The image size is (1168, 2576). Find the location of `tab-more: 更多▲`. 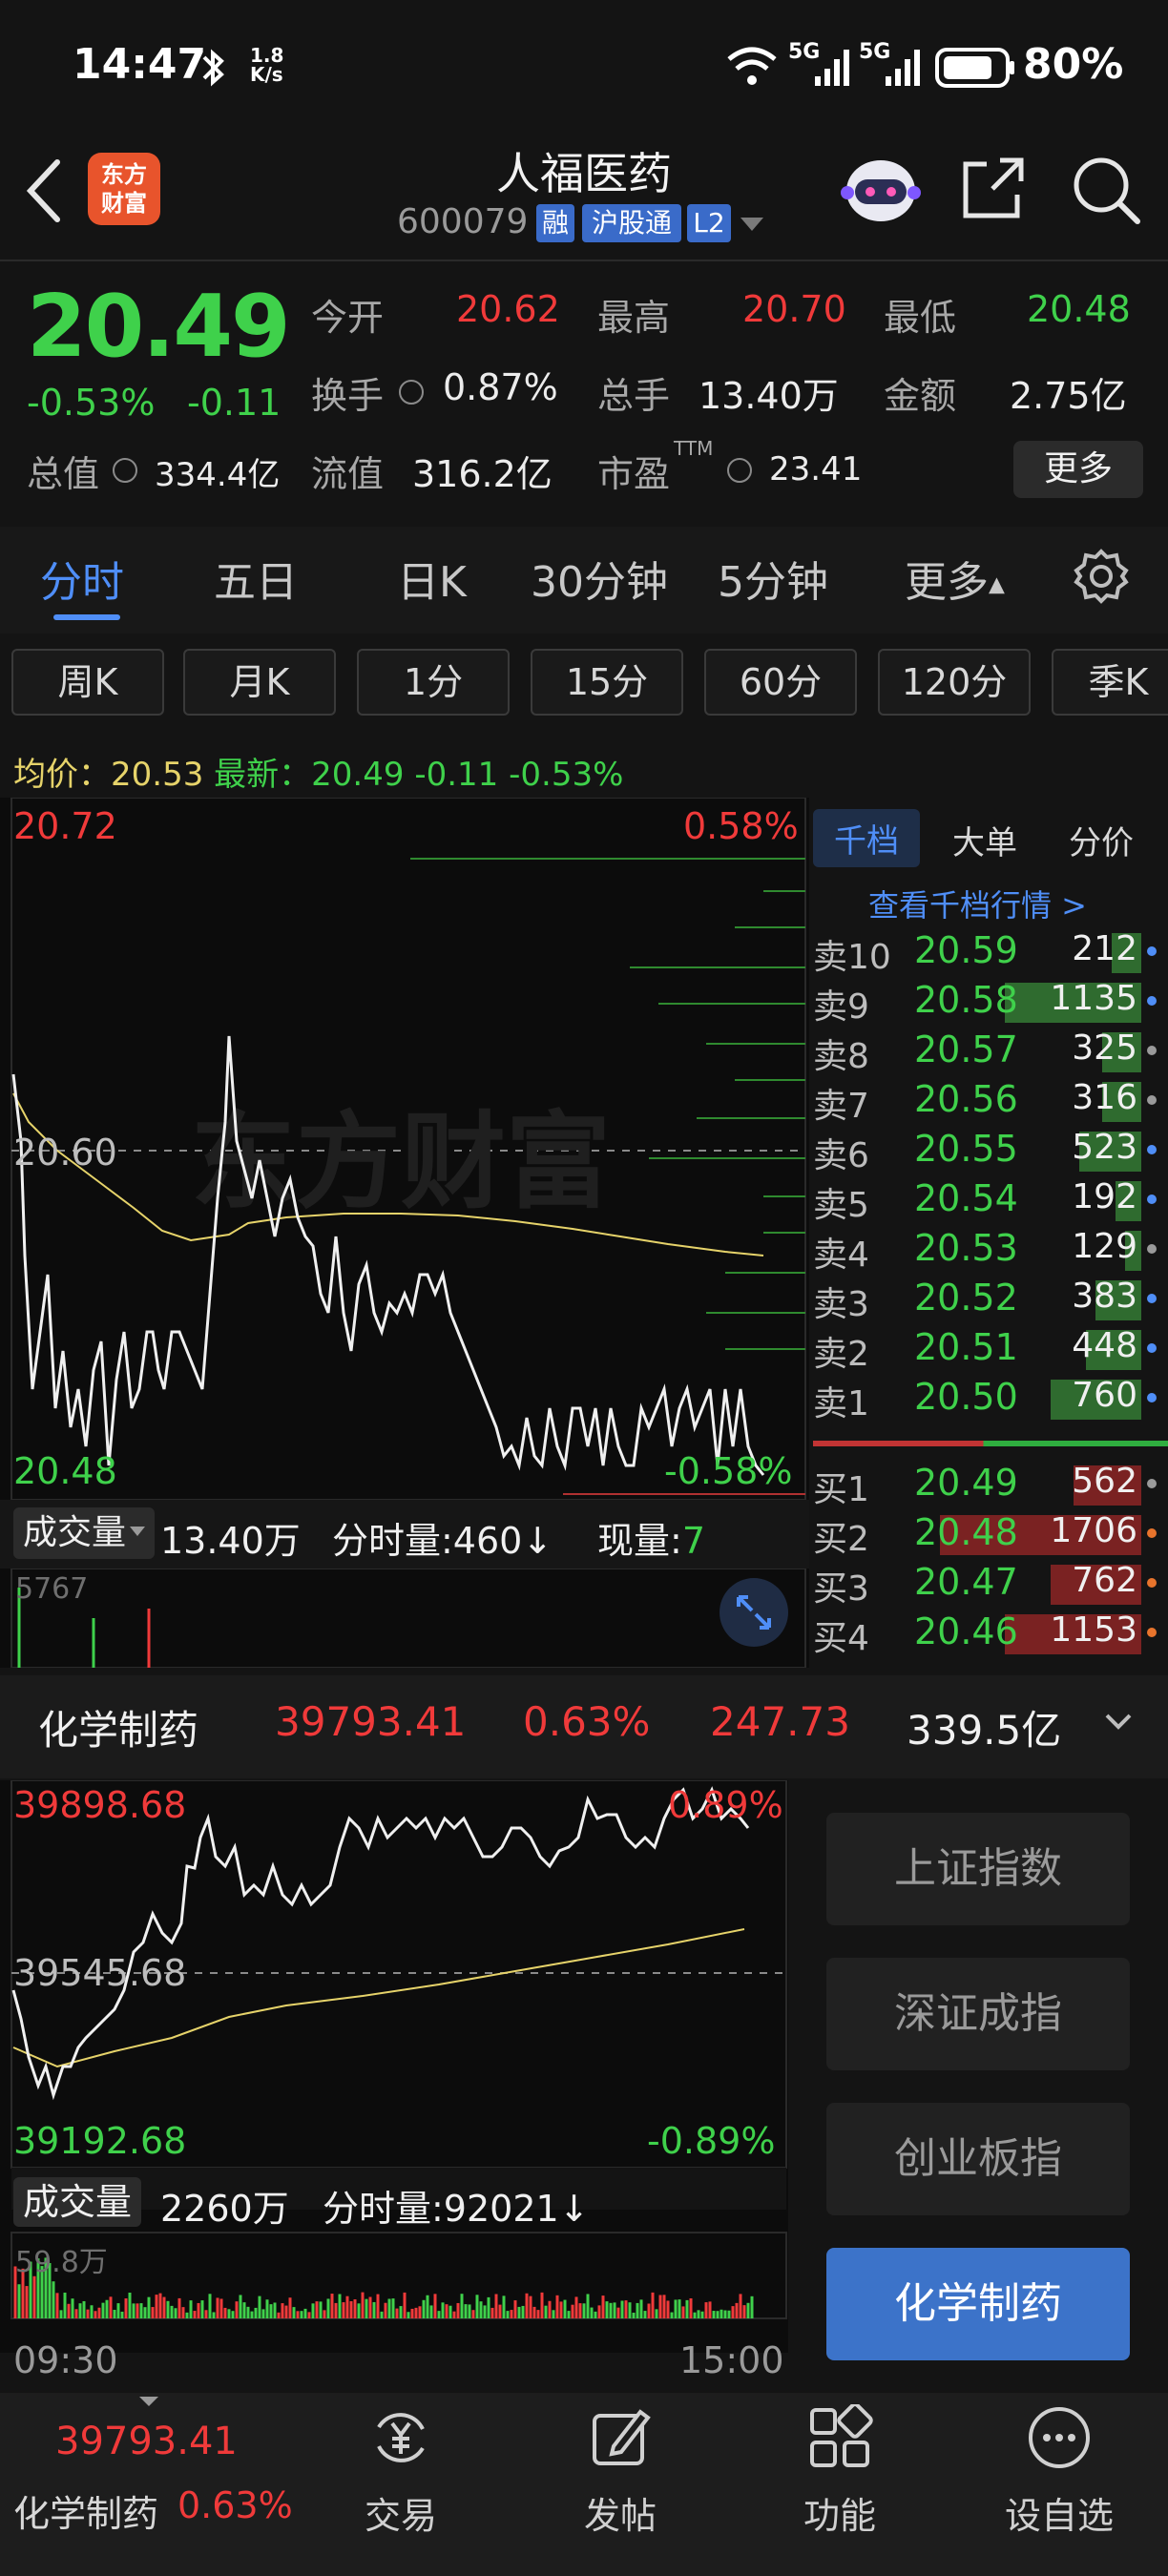

tab-more: 更多▲ is located at coordinates (955, 578).